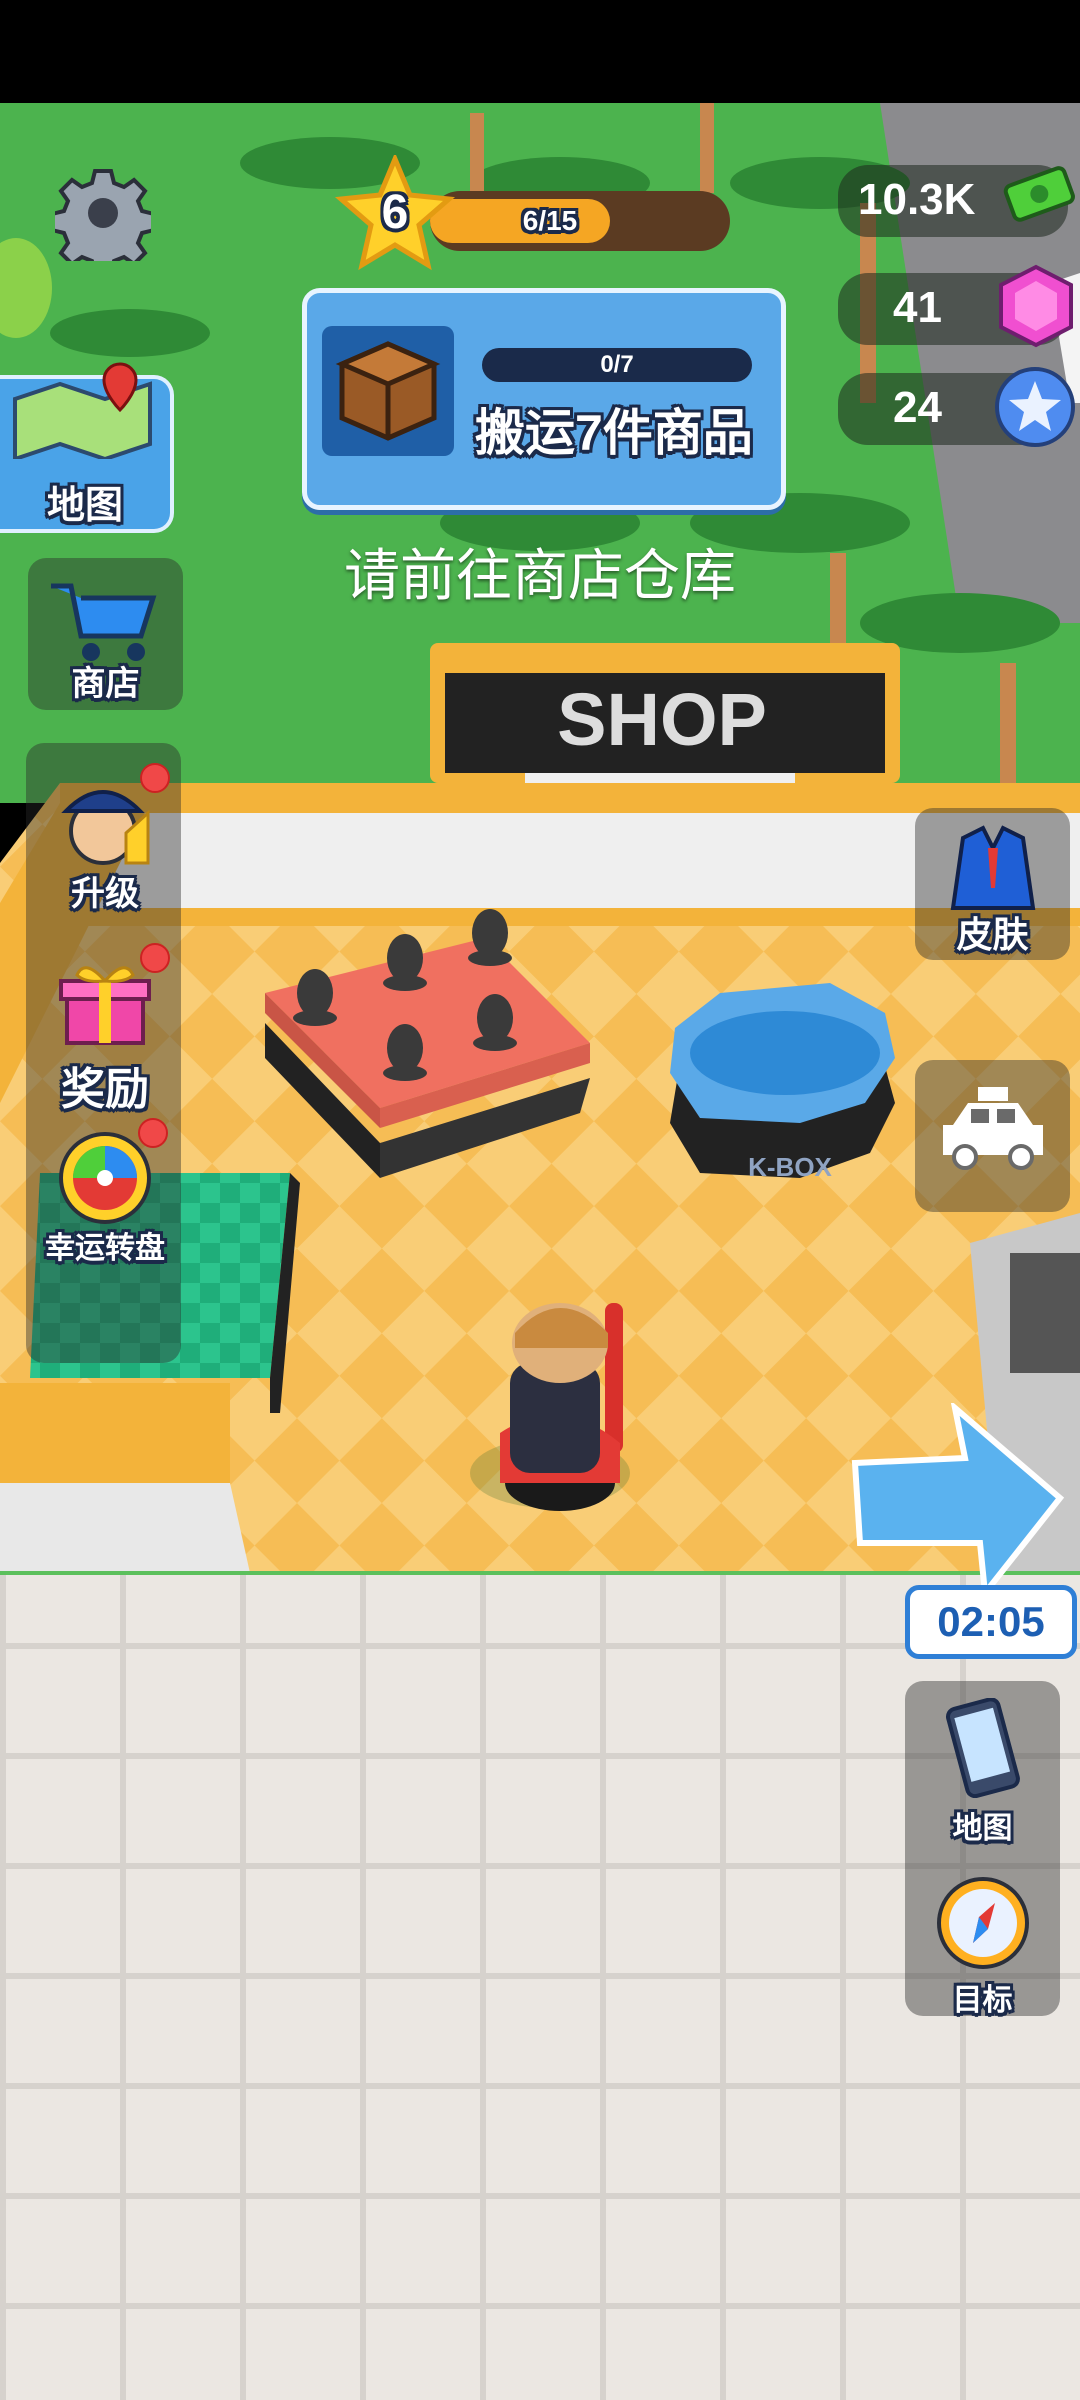  I want to click on quest-title: 搬运7件商品, so click(614, 433).